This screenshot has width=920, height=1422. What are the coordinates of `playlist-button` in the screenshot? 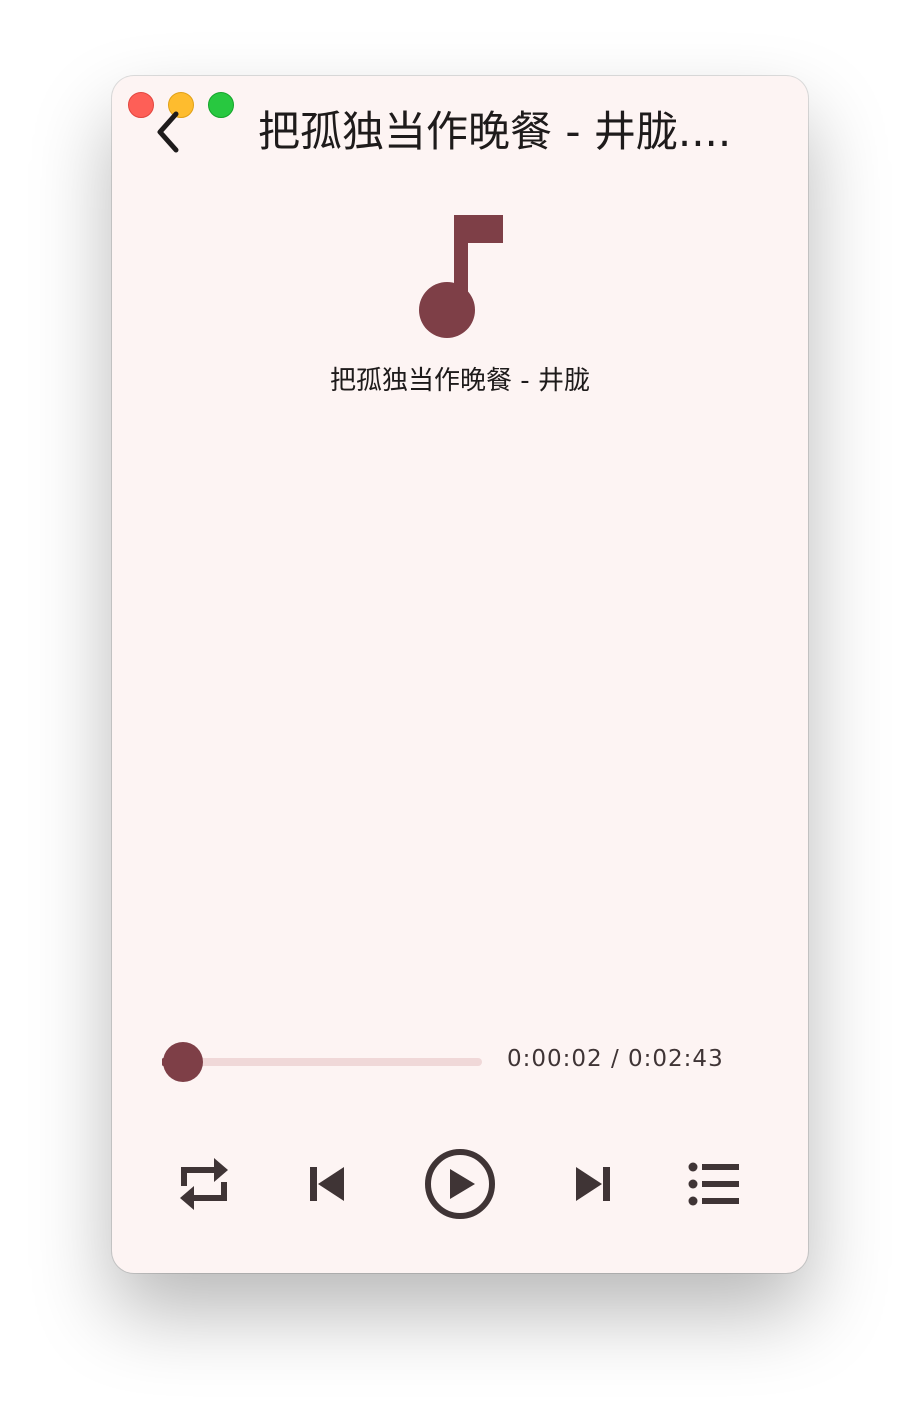 It's located at (714, 1184).